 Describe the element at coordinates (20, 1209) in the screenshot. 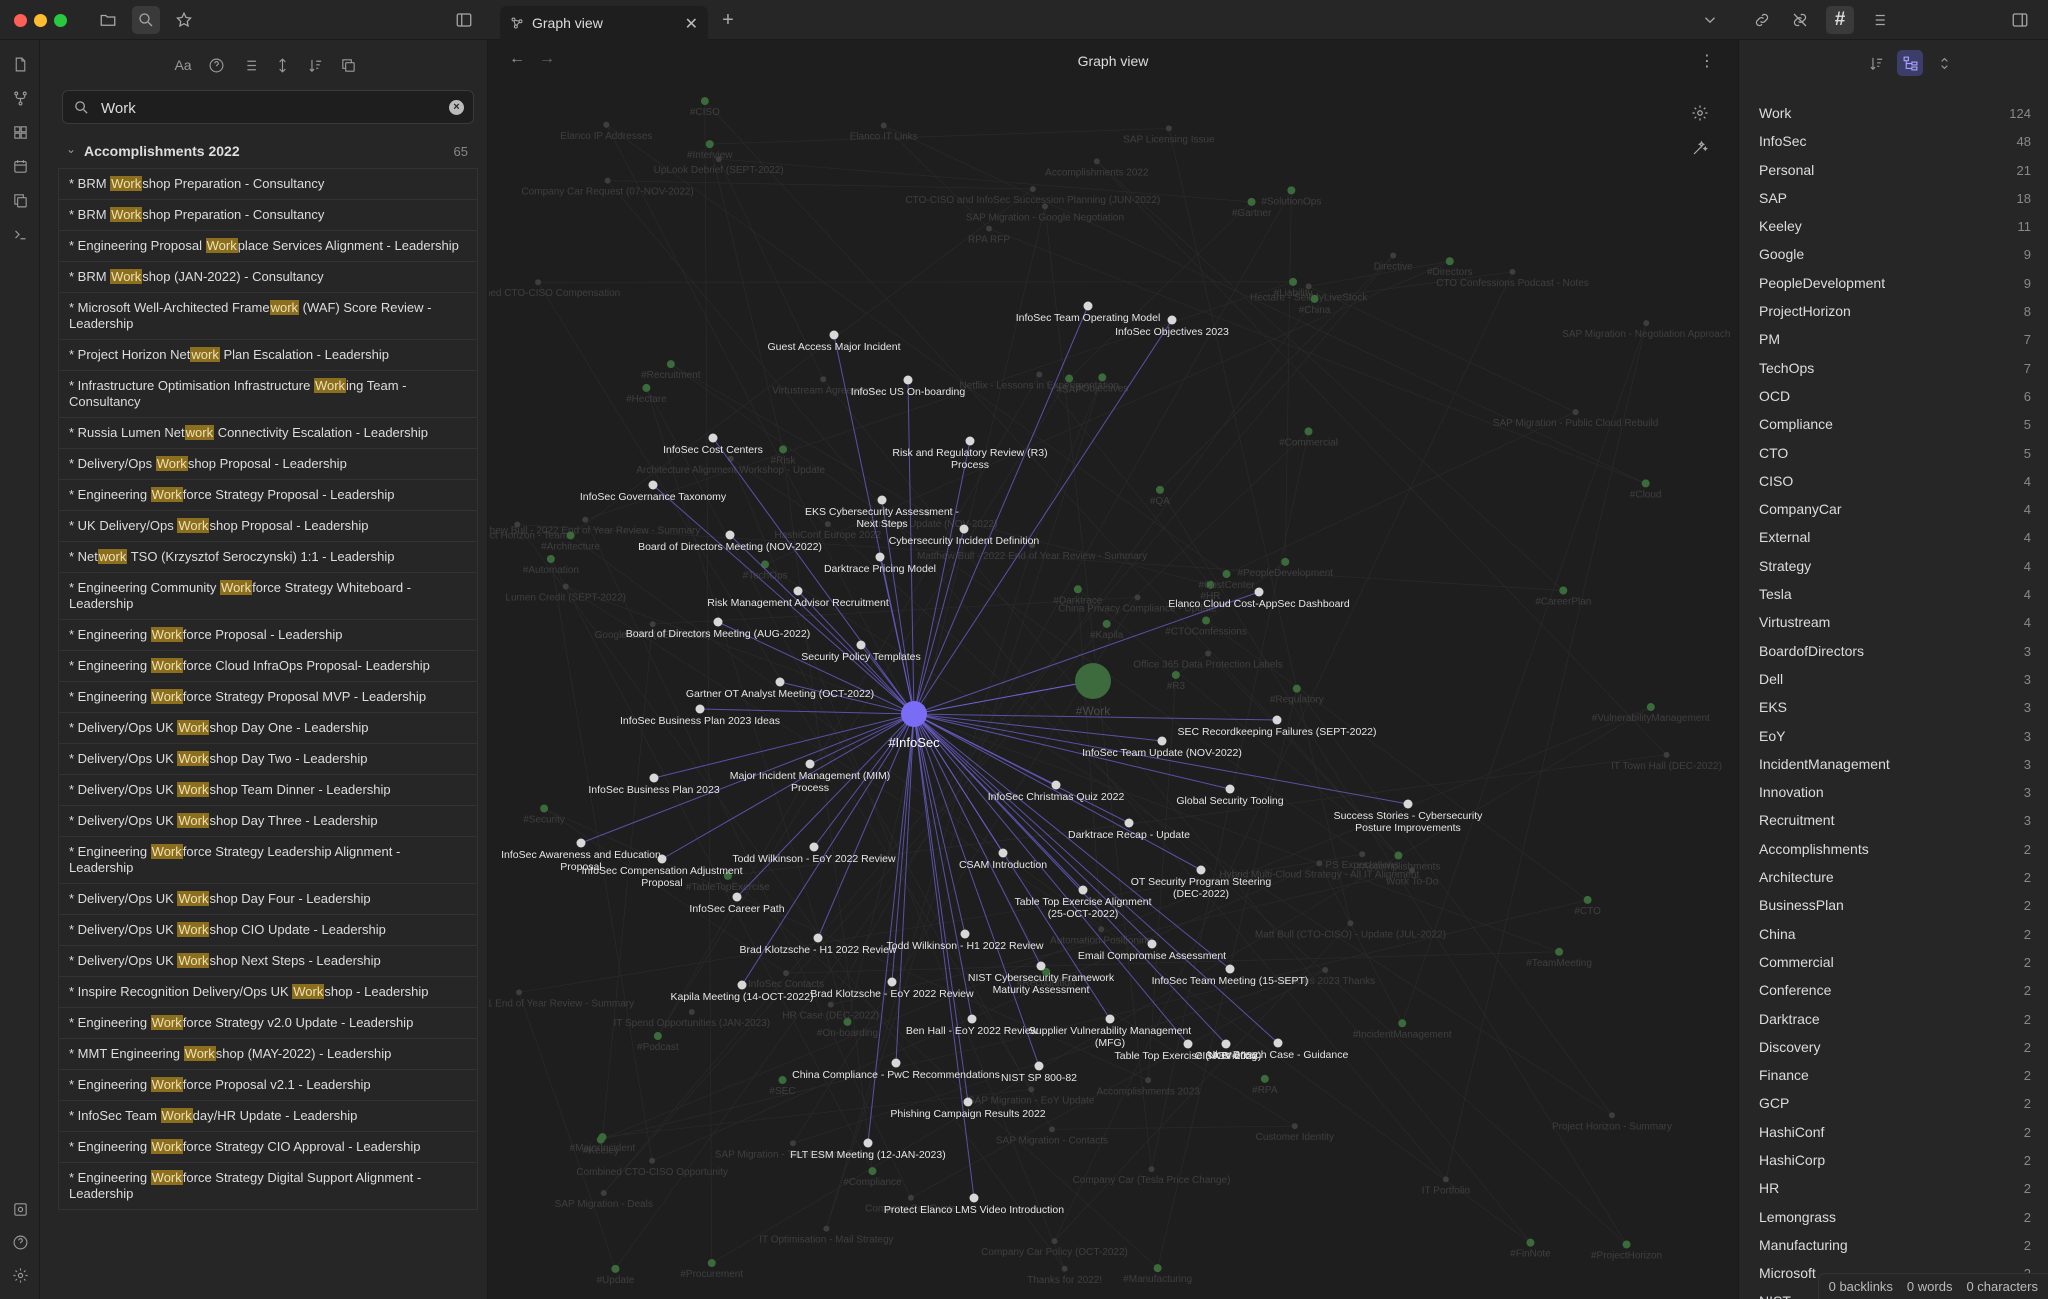

I see `open-vault-button` at that location.